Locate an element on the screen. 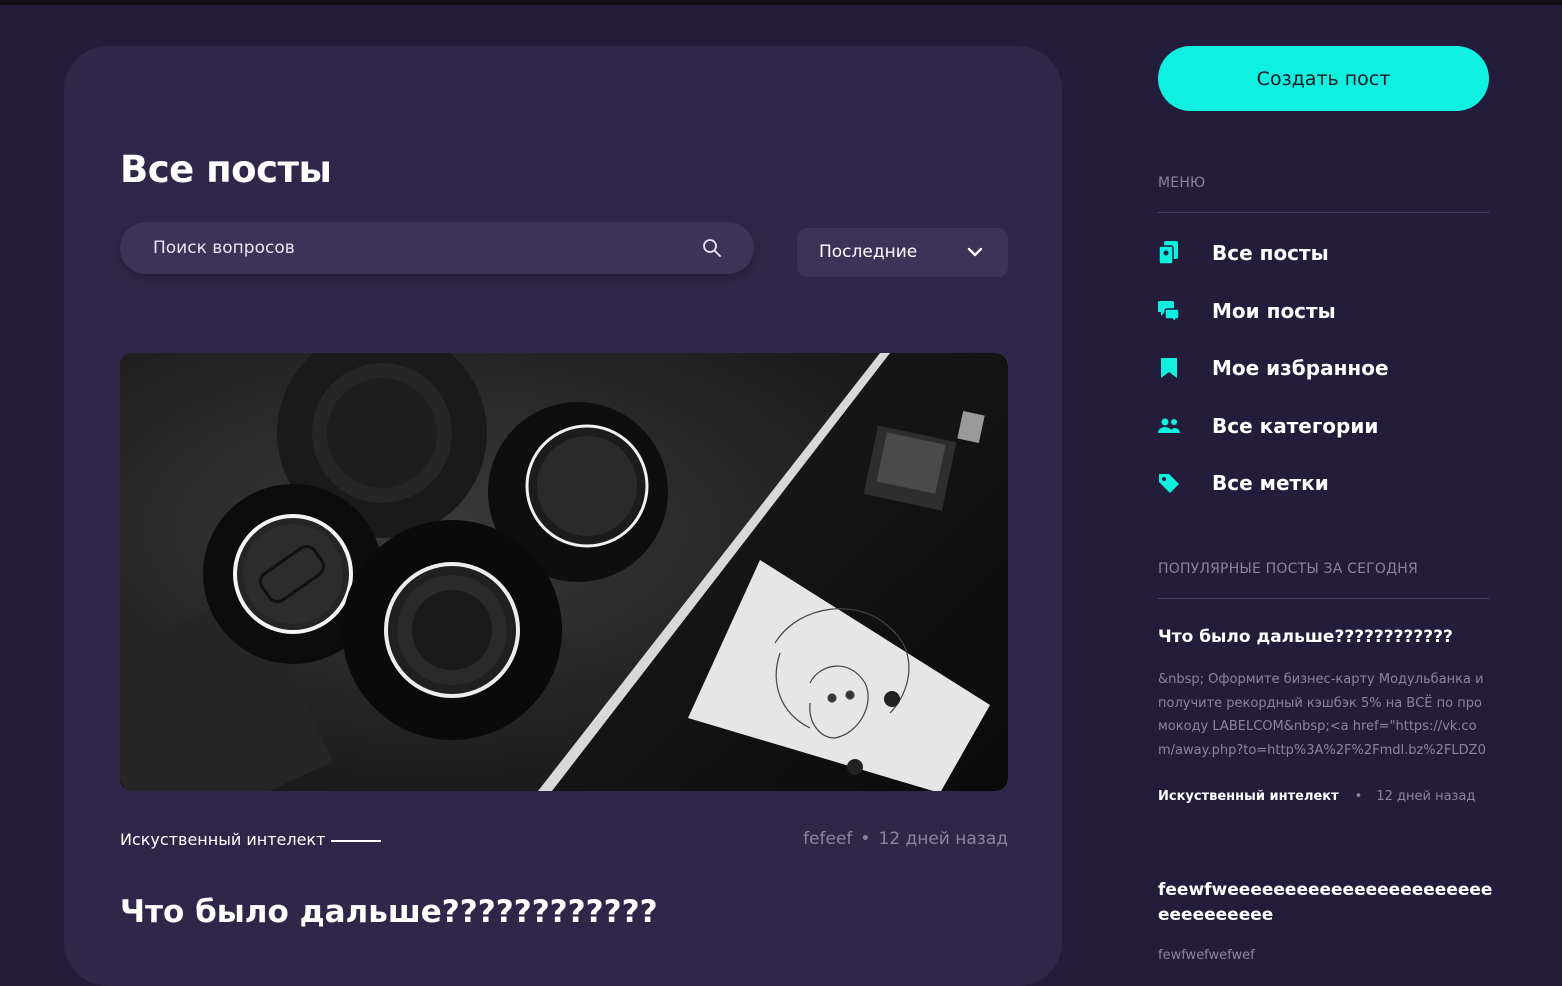 The height and width of the screenshot is (986, 1562). create-post-button: Создать пост is located at coordinates (1323, 78).